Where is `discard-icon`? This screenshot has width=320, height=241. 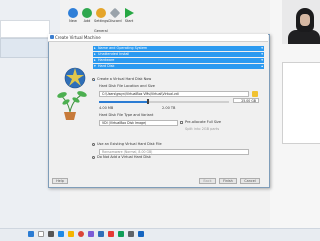
discard-icon is located at coordinates (115, 13).